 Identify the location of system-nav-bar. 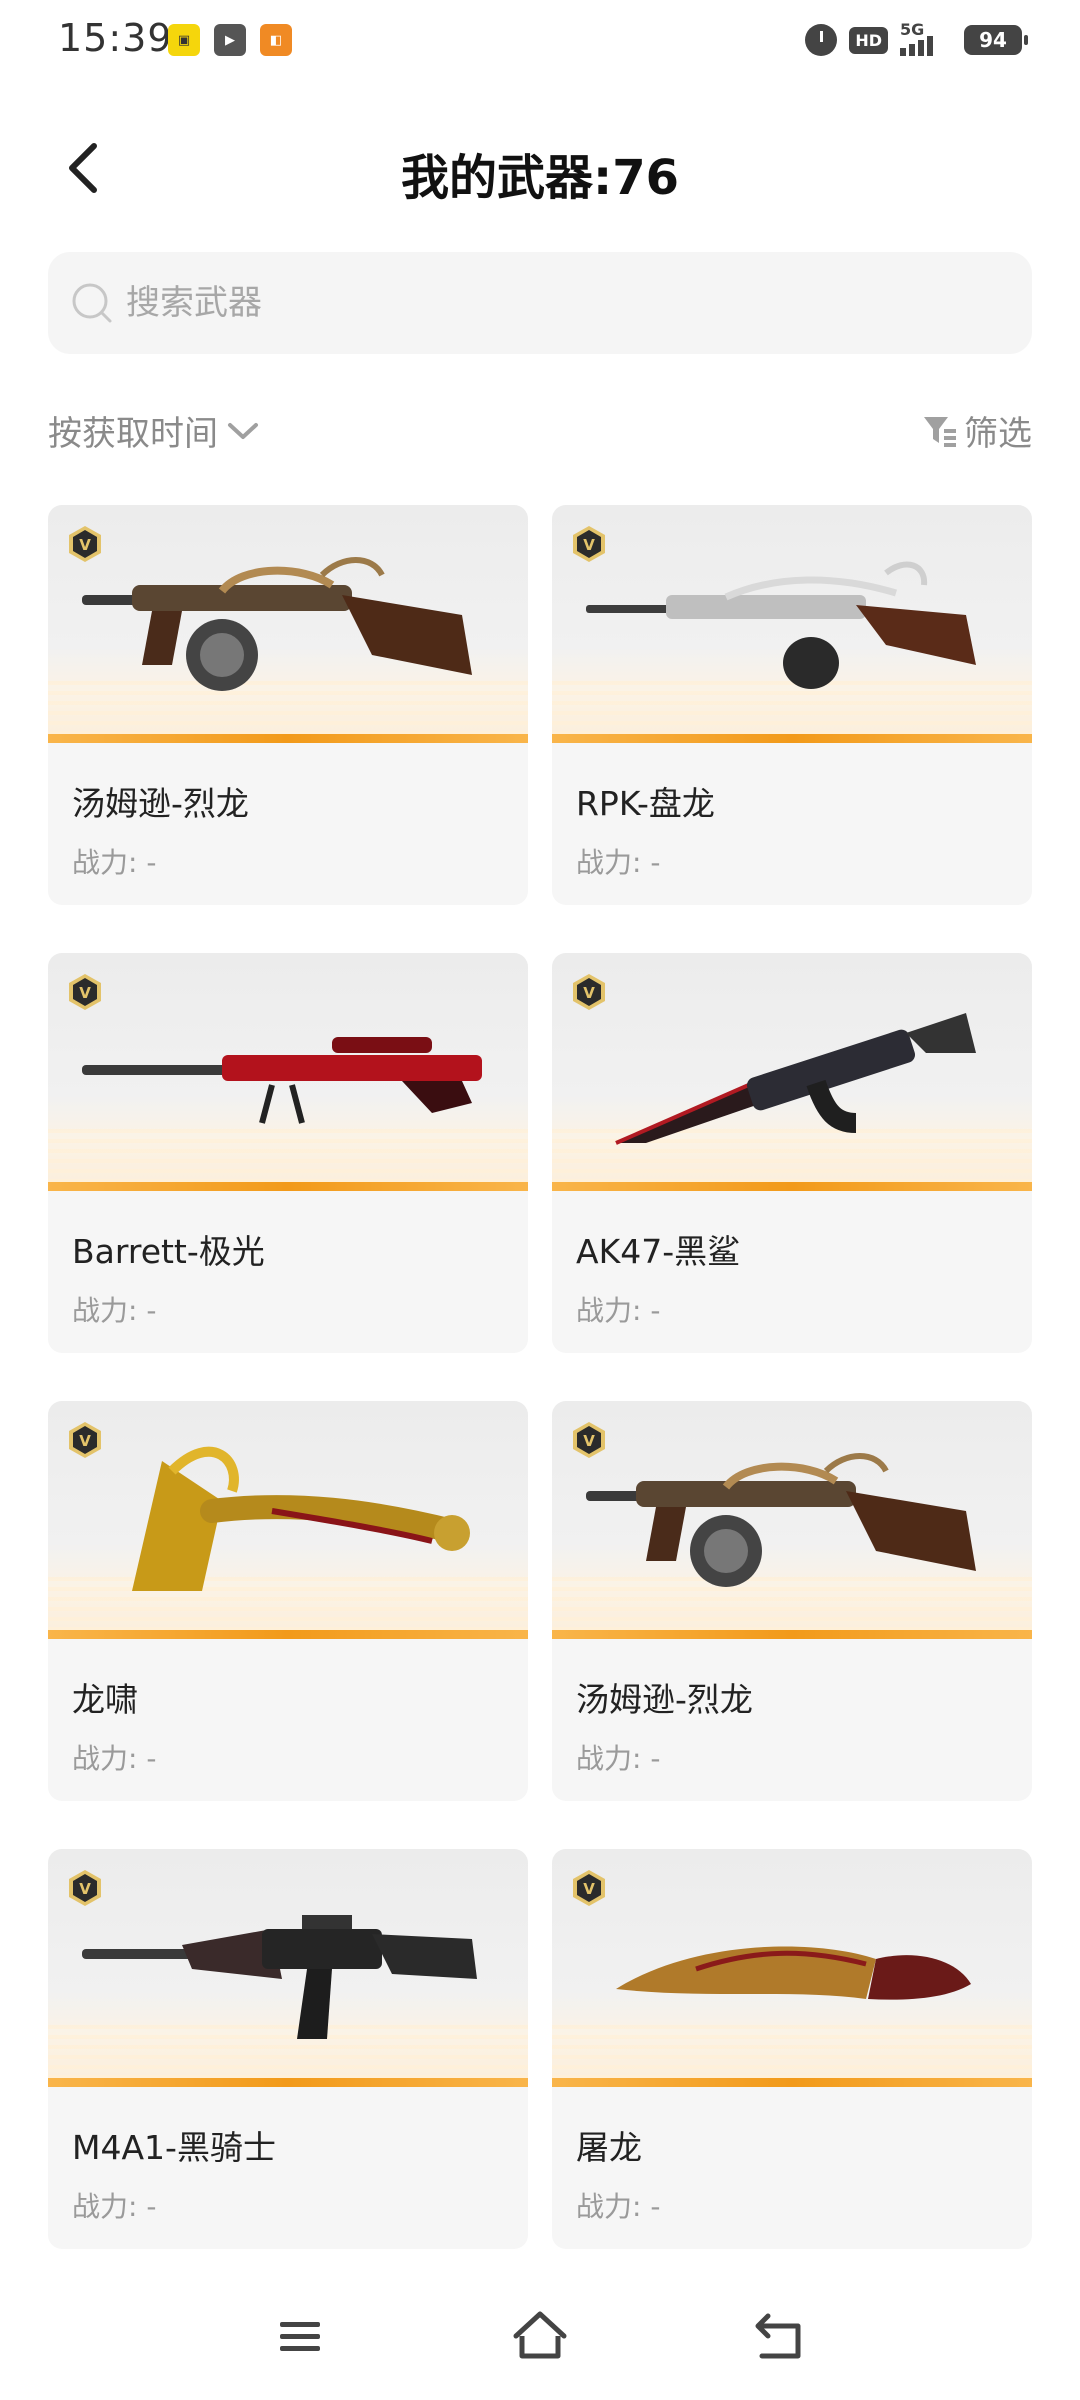
(540, 2335).